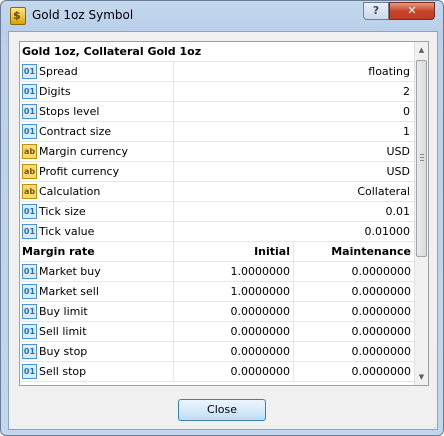 Image resolution: width=444 pixels, height=436 pixels. Describe the element at coordinates (79, 171) in the screenshot. I see `property-label: Profit currency` at that location.